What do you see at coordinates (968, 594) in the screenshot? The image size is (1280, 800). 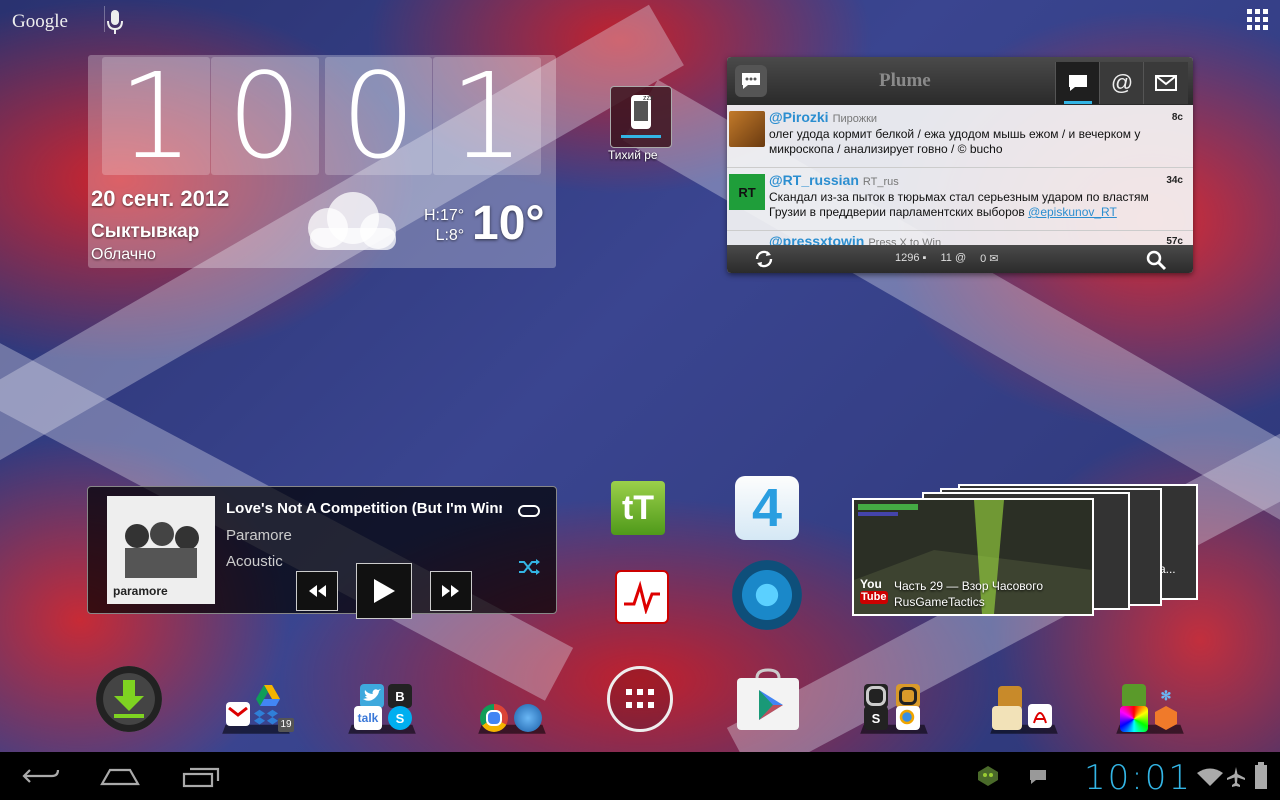 I see `youtube-caption: Часть 29 — Взор Часового RusGameTactics` at bounding box center [968, 594].